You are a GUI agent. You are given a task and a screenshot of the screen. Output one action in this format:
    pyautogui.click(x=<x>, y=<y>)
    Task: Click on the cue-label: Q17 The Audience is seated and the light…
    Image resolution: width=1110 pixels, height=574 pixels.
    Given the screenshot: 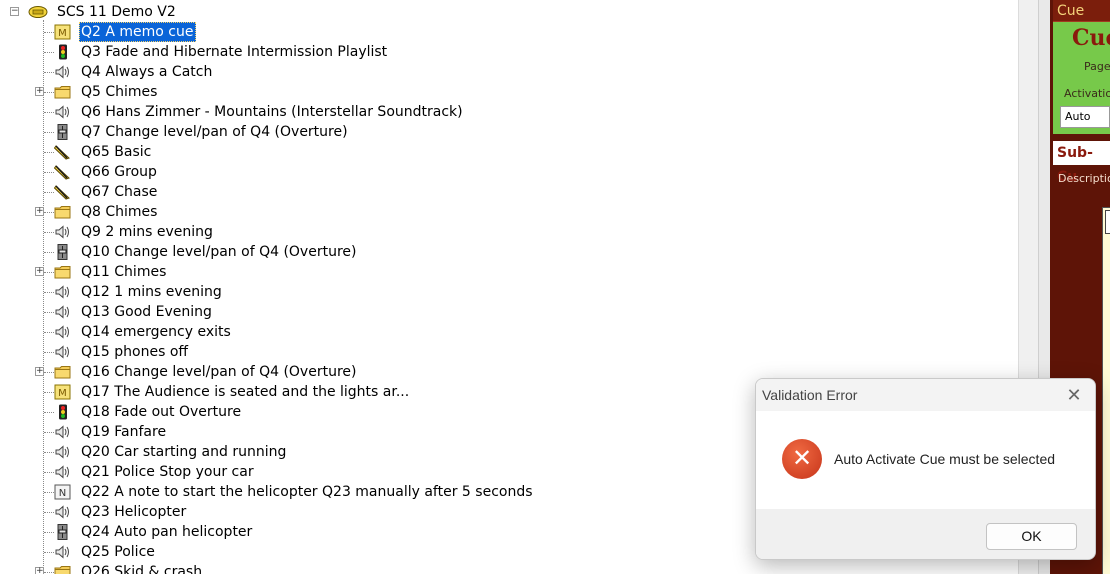 What is the action you would take?
    pyautogui.click(x=245, y=392)
    